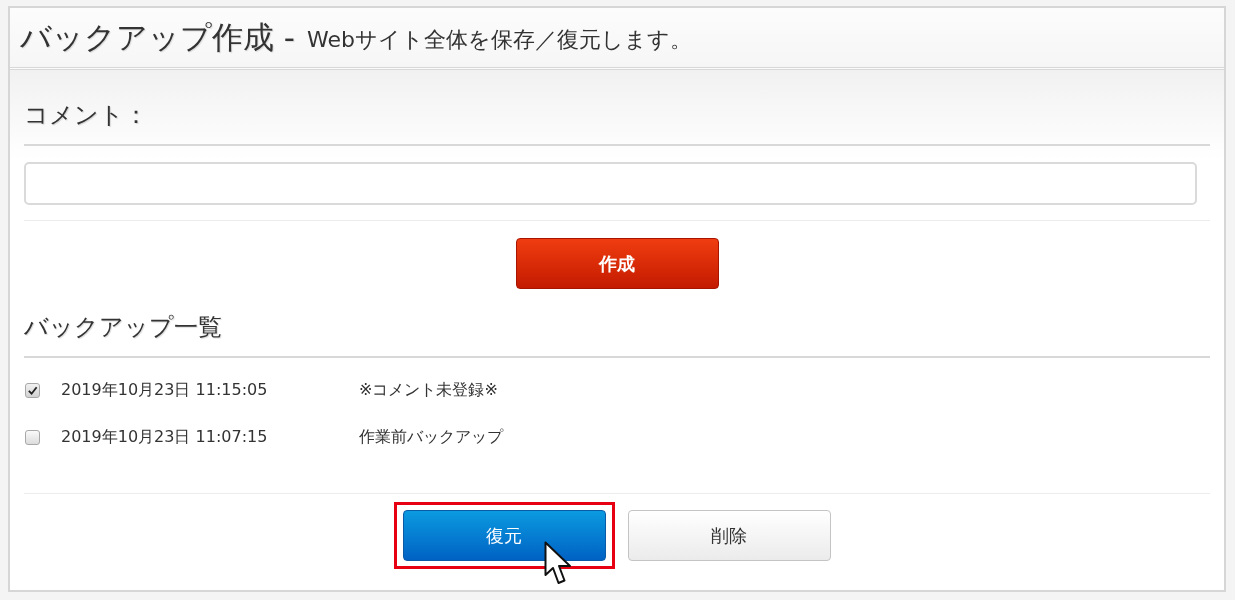 This screenshot has height=600, width=1235. I want to click on section-heading: バックアップ一覧, so click(123, 327).